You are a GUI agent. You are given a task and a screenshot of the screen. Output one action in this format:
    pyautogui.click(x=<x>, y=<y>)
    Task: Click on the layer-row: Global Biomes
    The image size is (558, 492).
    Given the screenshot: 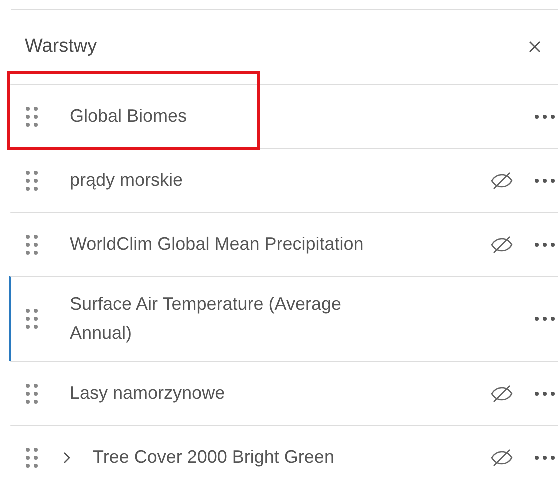 What is the action you would take?
    pyautogui.click(x=283, y=116)
    